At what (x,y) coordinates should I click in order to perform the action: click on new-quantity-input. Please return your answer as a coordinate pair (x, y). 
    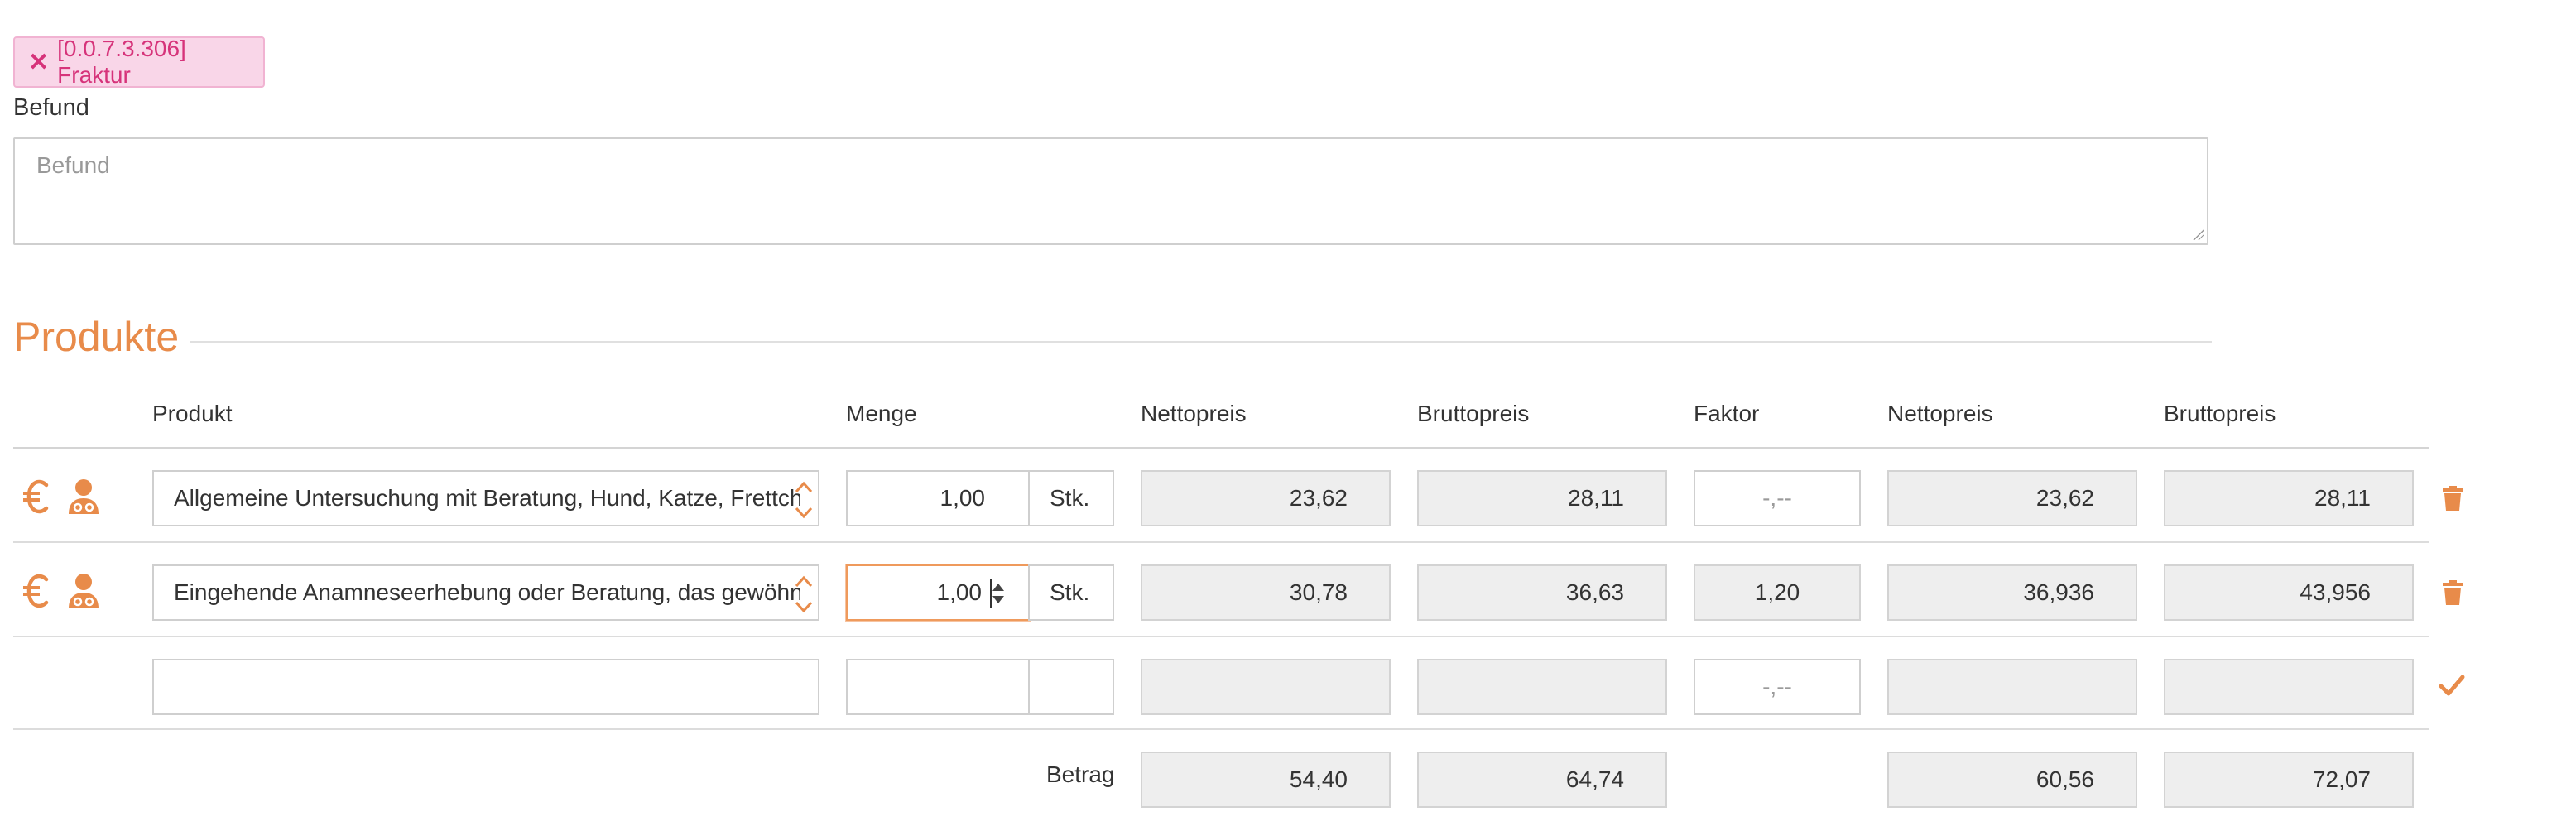
    Looking at the image, I should click on (938, 687).